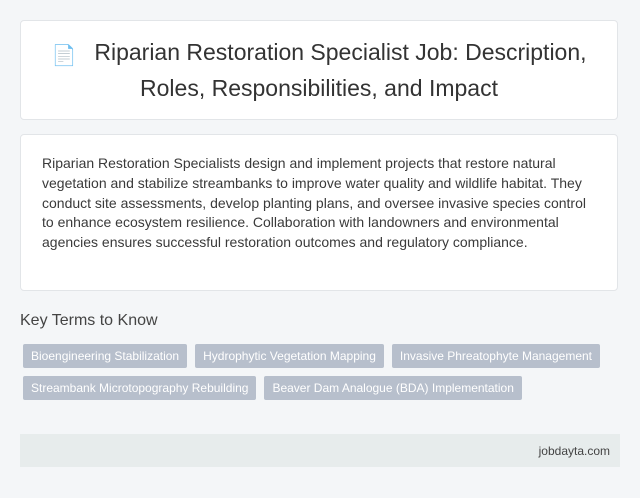 The height and width of the screenshot is (498, 640). What do you see at coordinates (574, 451) in the screenshot?
I see `footer-site-link: jobdayta.com` at bounding box center [574, 451].